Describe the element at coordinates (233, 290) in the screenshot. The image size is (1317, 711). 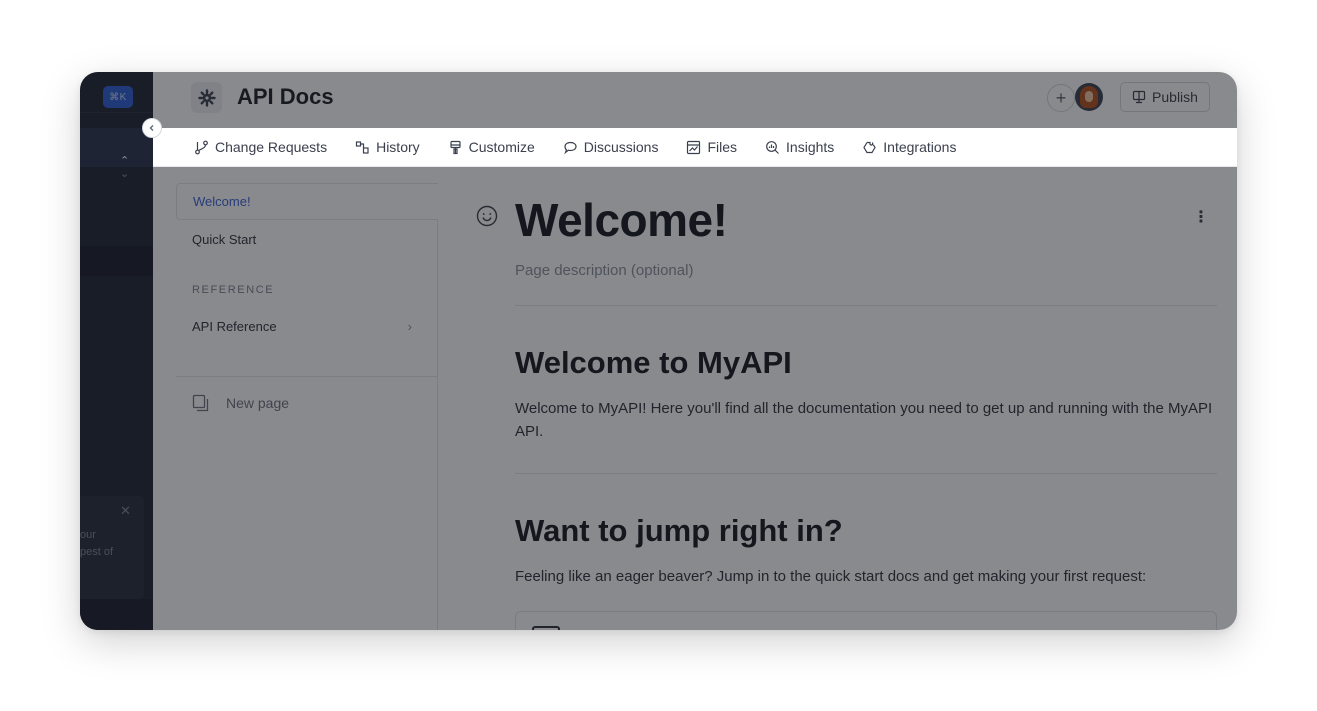
I see `tree-section-heading: REFERENCE` at that location.